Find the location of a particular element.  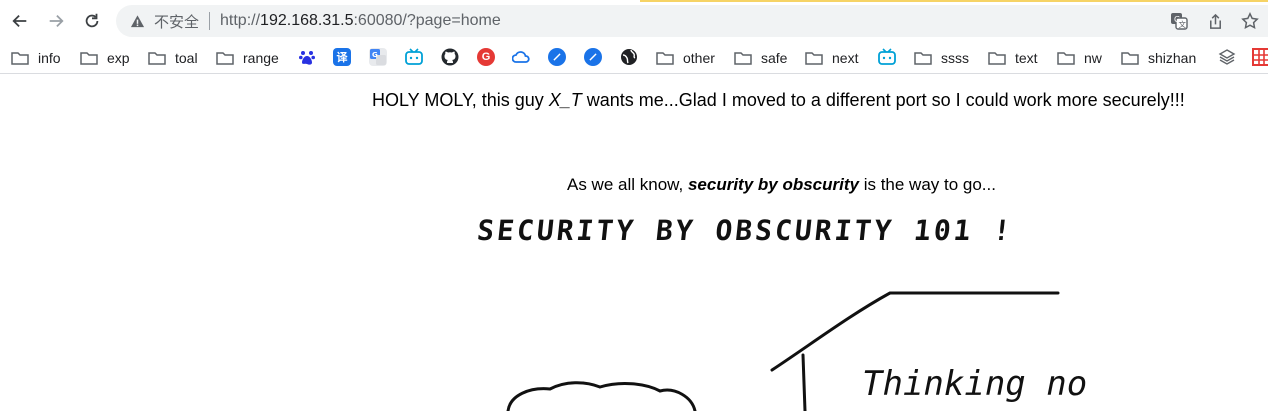

url-prefix: http:// is located at coordinates (240, 20).